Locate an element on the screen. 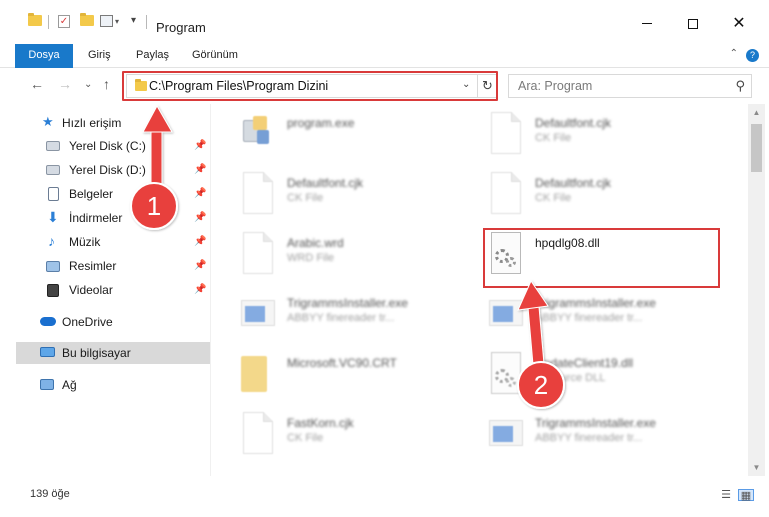  downloads-icon: ⬇ is located at coordinates (53, 217).